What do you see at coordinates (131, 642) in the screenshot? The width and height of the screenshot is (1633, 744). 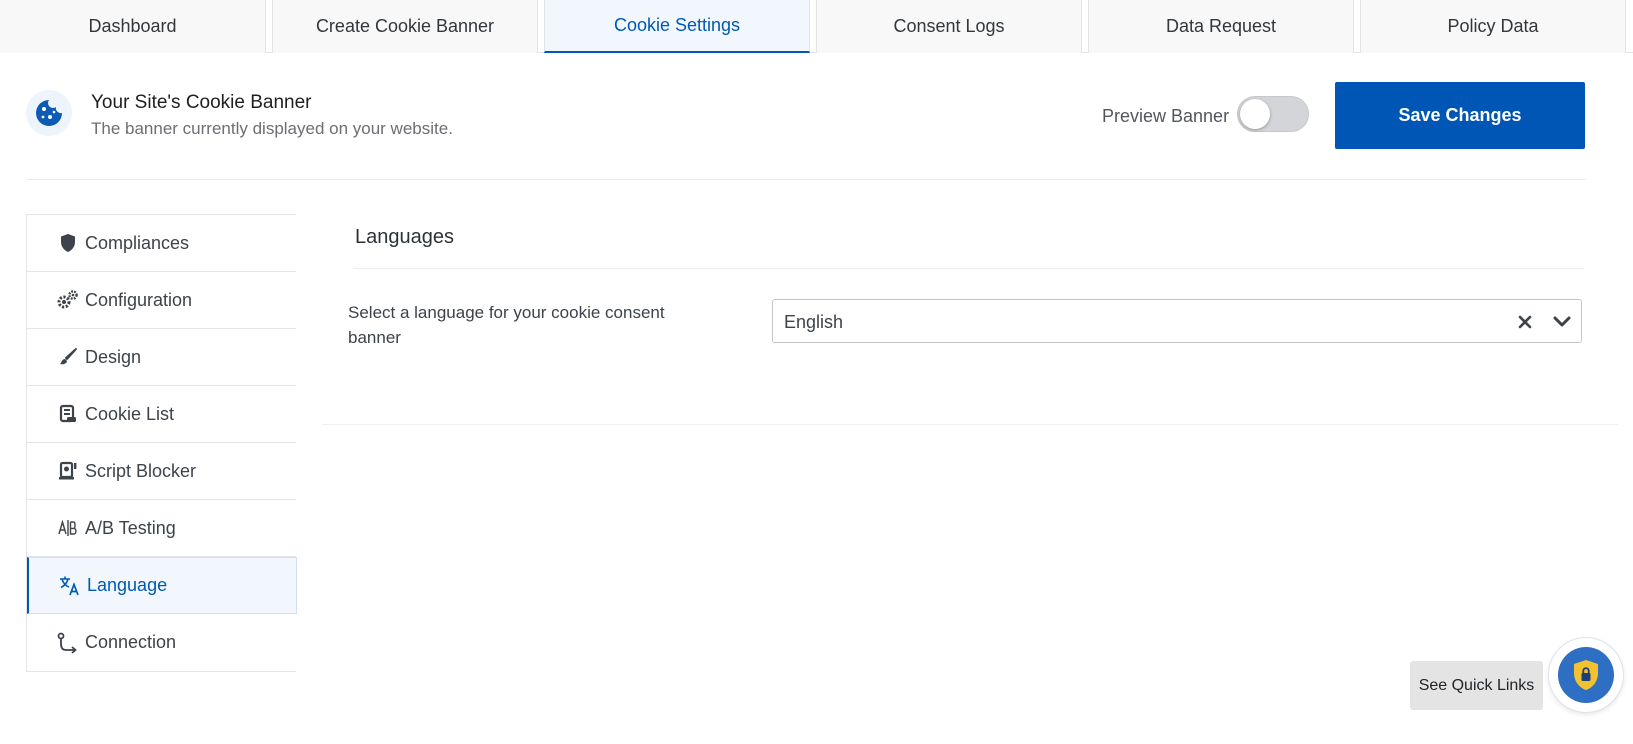 I see `sidebar-item-label: Connection` at bounding box center [131, 642].